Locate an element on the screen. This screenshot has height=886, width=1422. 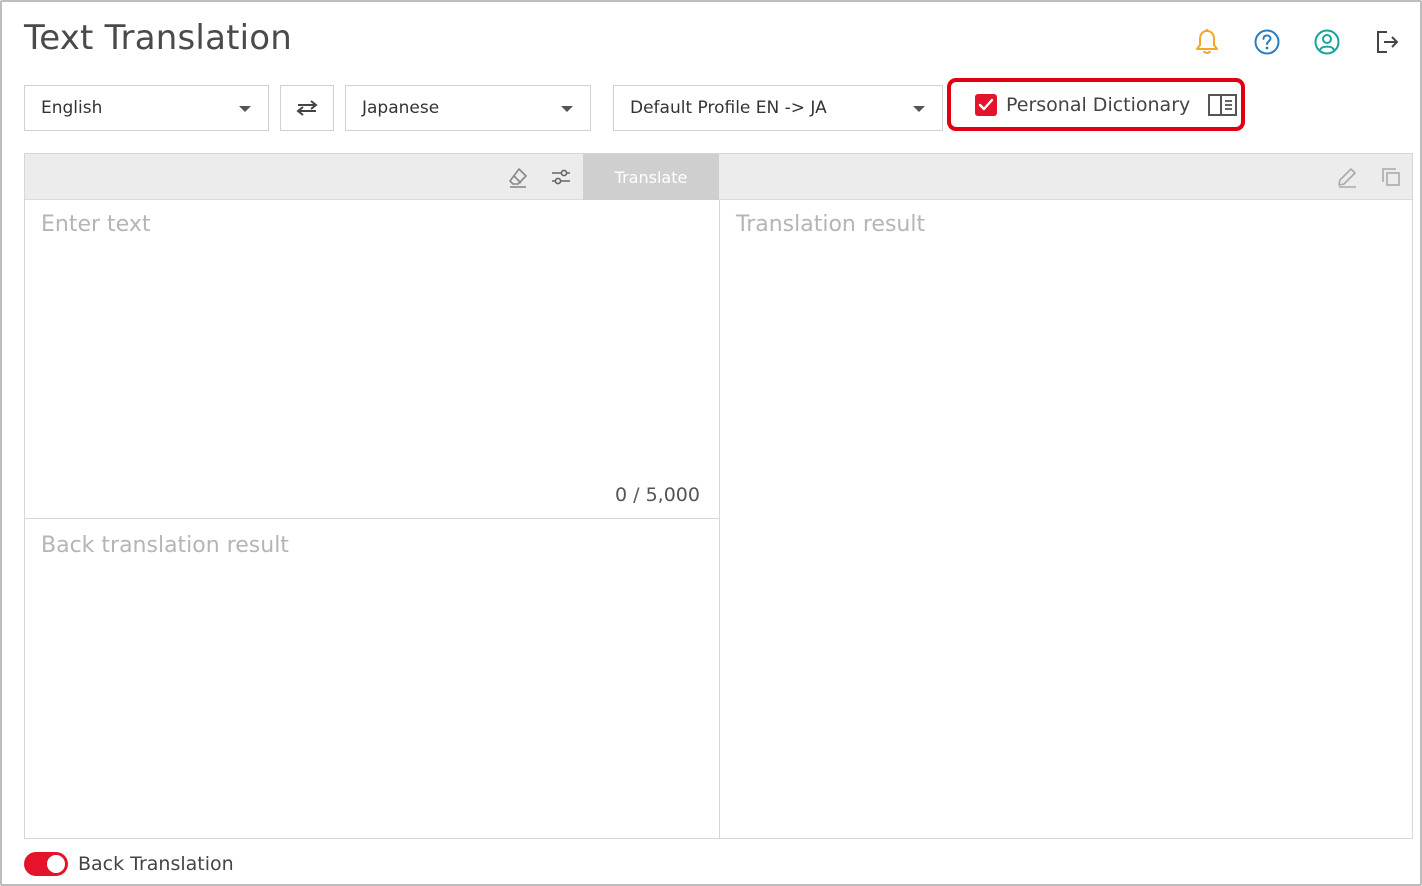
target-language-value: Japanese is located at coordinates (401, 108).